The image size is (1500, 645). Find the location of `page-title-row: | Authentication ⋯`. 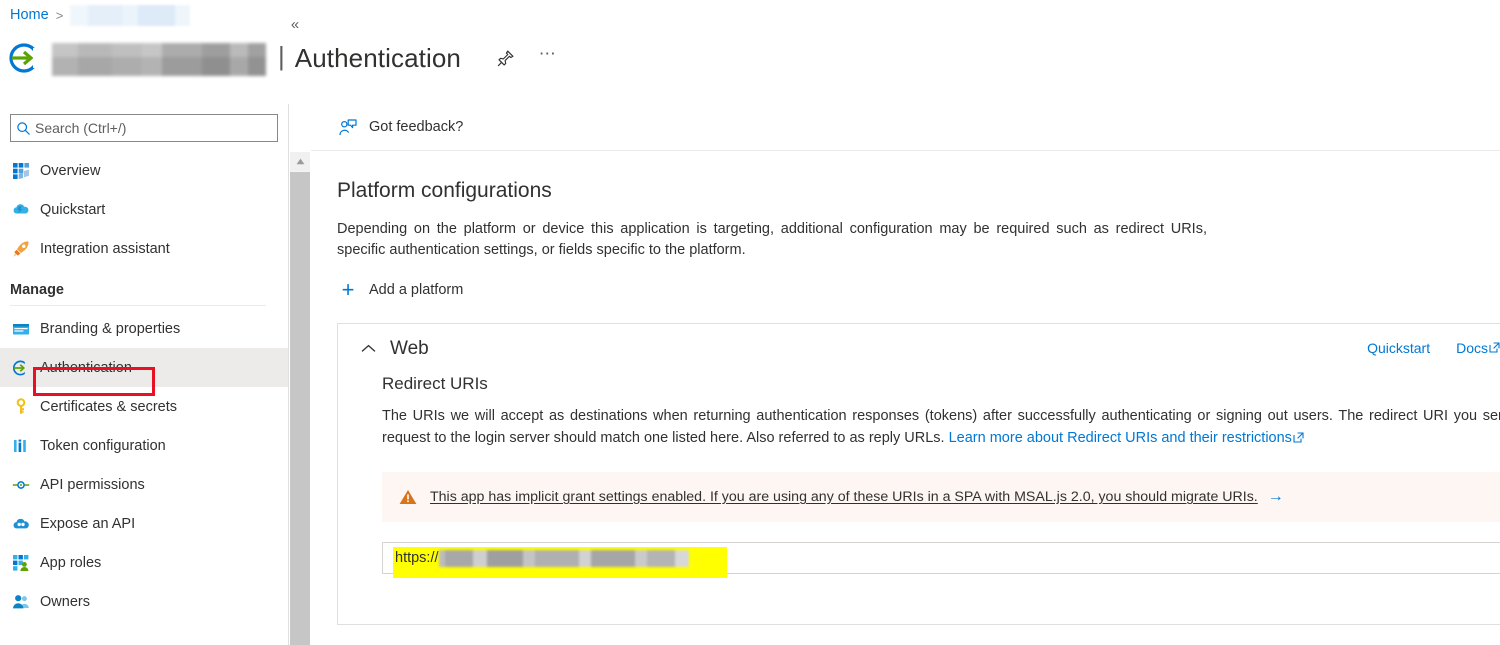

page-title-row: | Authentication ⋯ is located at coordinates (283, 58).